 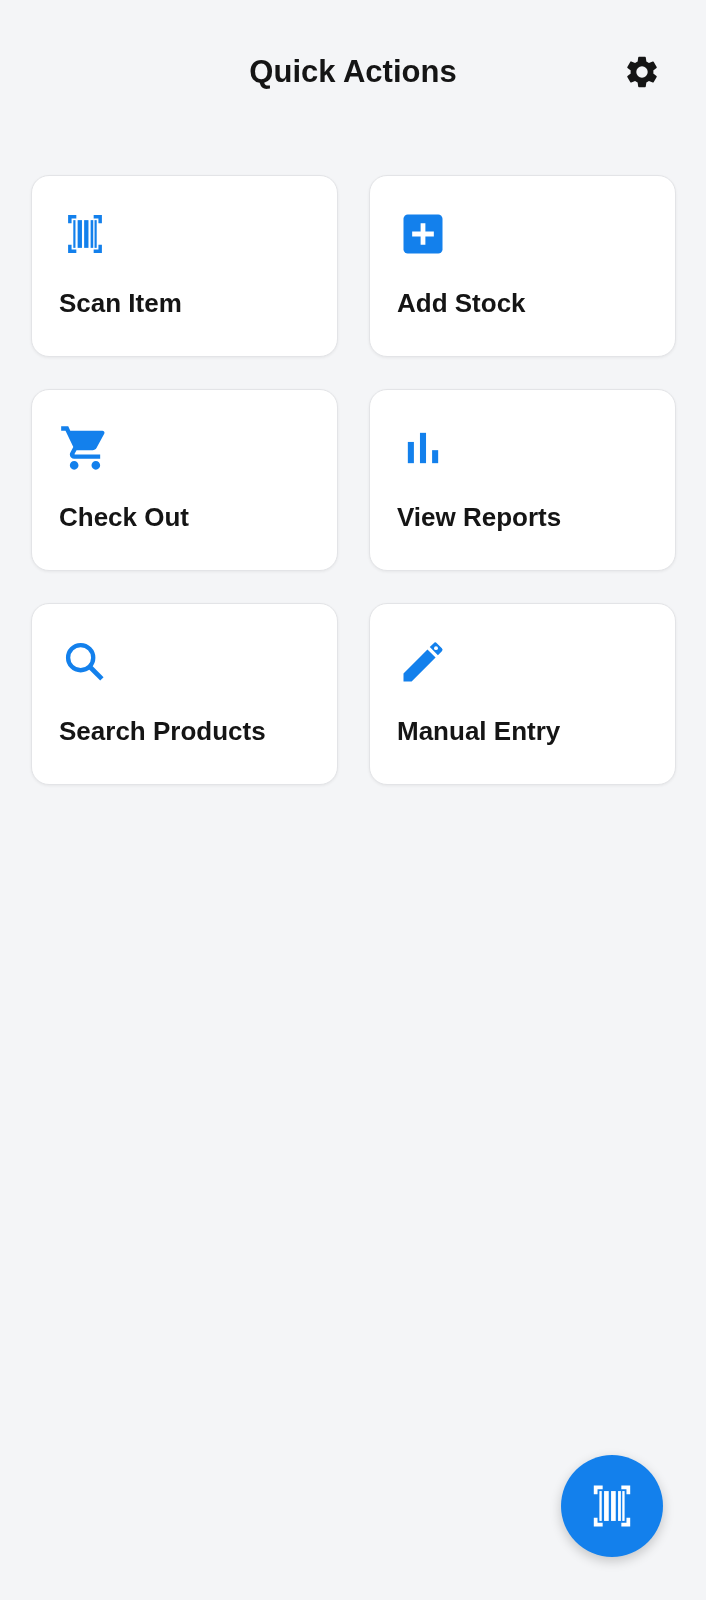 I want to click on action-card: View Reports, so click(x=522, y=480).